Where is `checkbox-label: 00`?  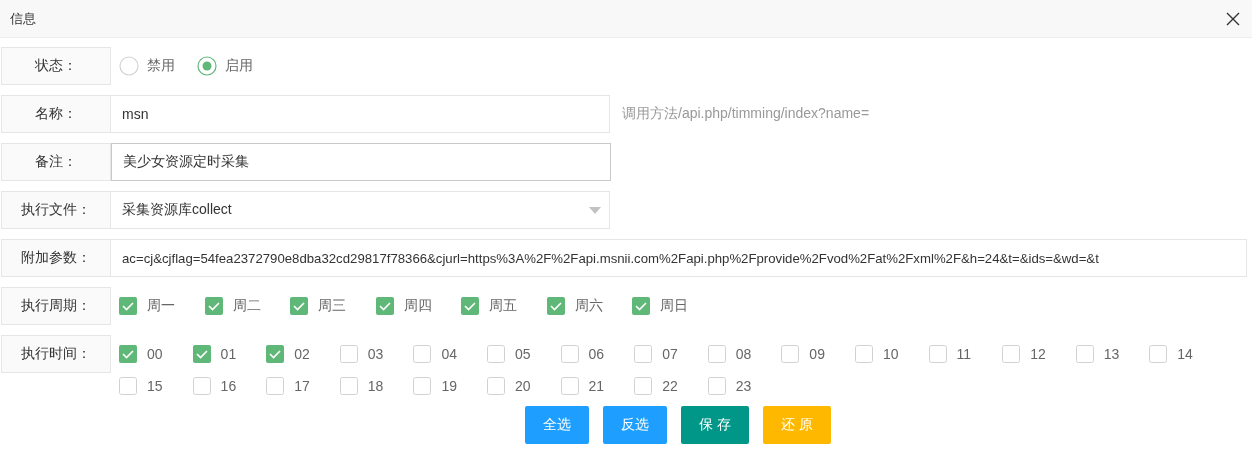 checkbox-label: 00 is located at coordinates (155, 354).